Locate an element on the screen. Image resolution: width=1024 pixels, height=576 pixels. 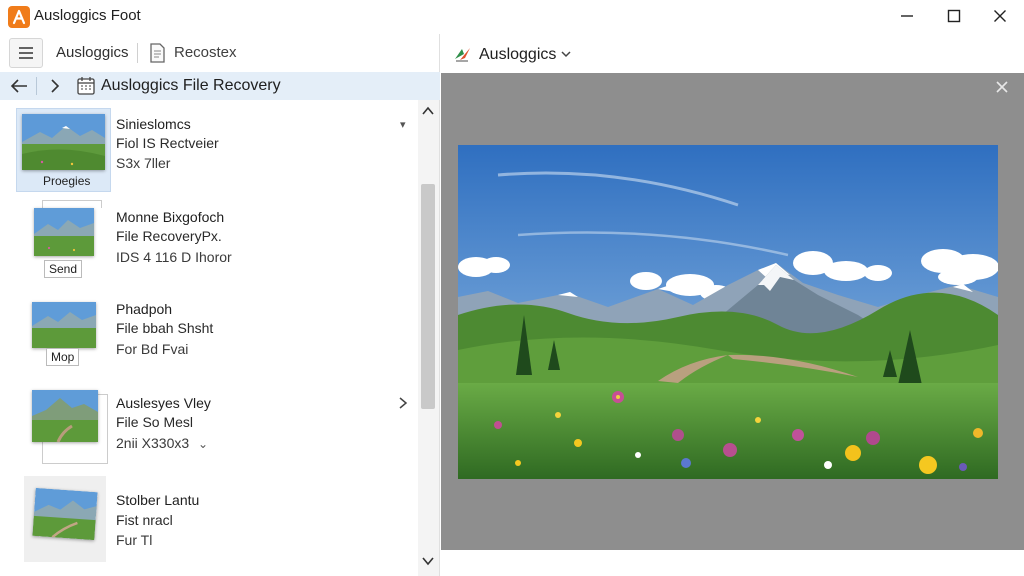
thumbnail-stack is located at coordinates (72, 204).